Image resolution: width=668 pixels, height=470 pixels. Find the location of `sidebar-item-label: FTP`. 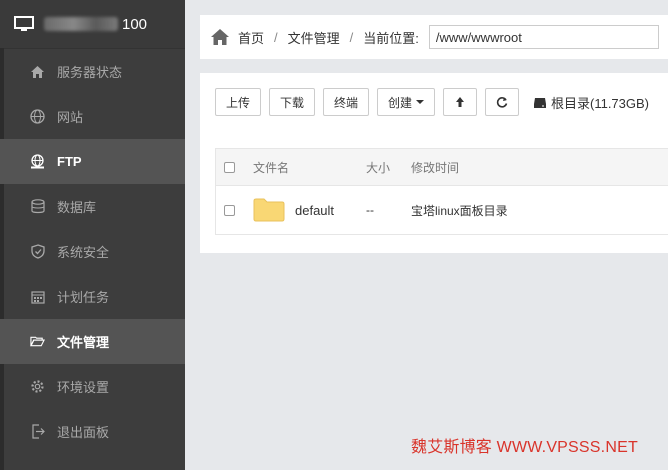

sidebar-item-label: FTP is located at coordinates (69, 161).